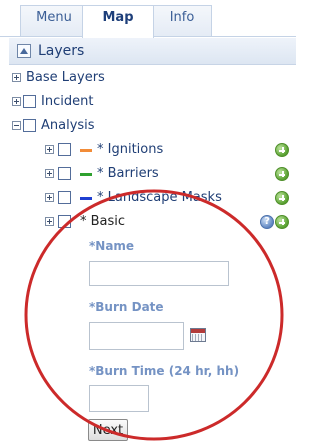 The width and height of the screenshot is (320, 443). Describe the element at coordinates (102, 222) in the screenshot. I see `tree-label-basic: * Basic` at that location.